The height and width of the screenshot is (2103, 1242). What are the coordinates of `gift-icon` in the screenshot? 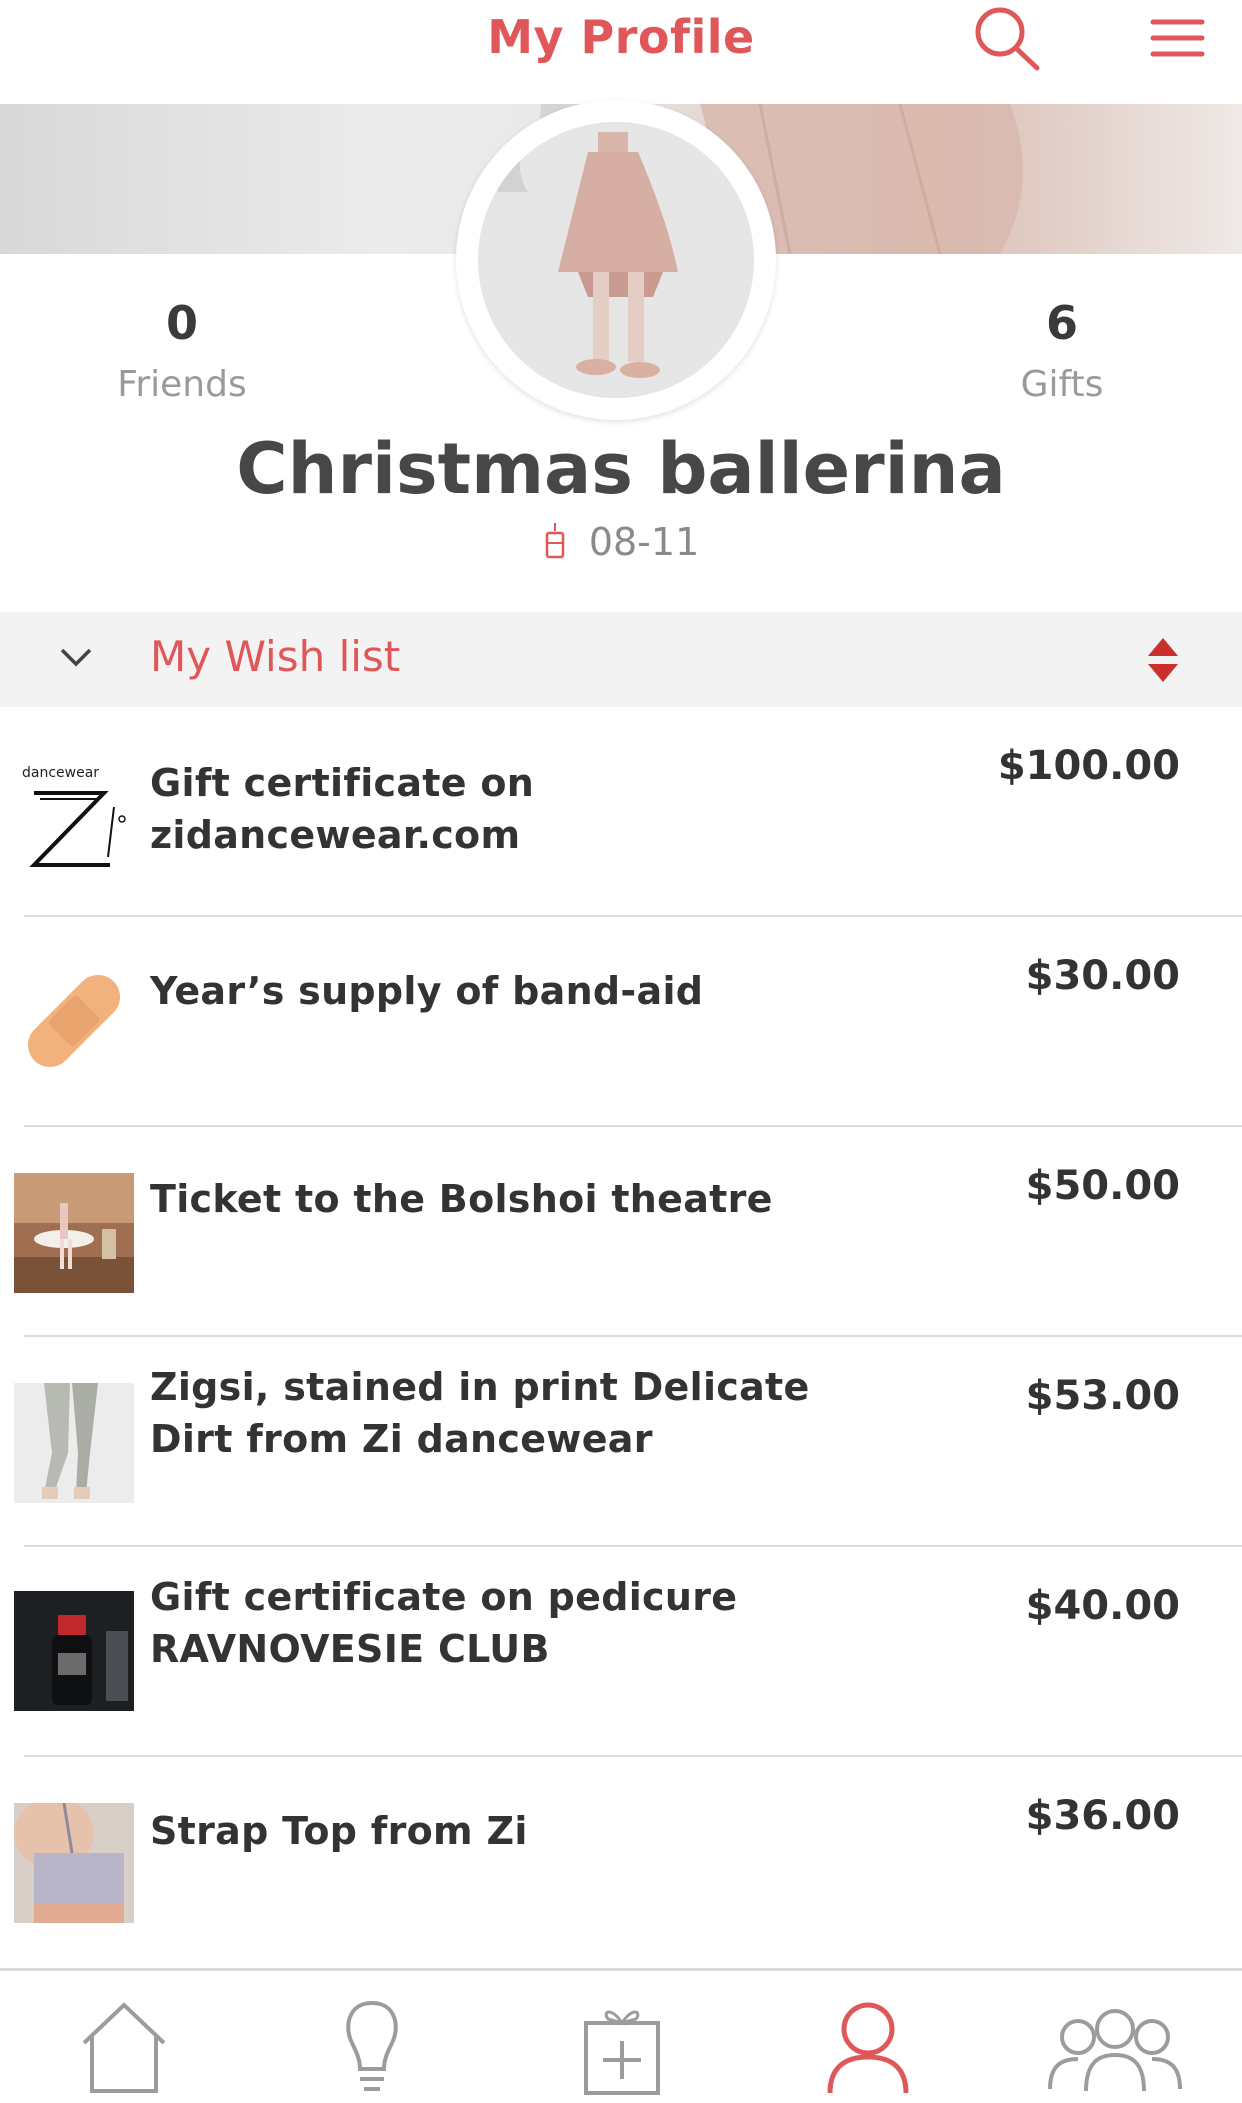 It's located at (622, 2049).